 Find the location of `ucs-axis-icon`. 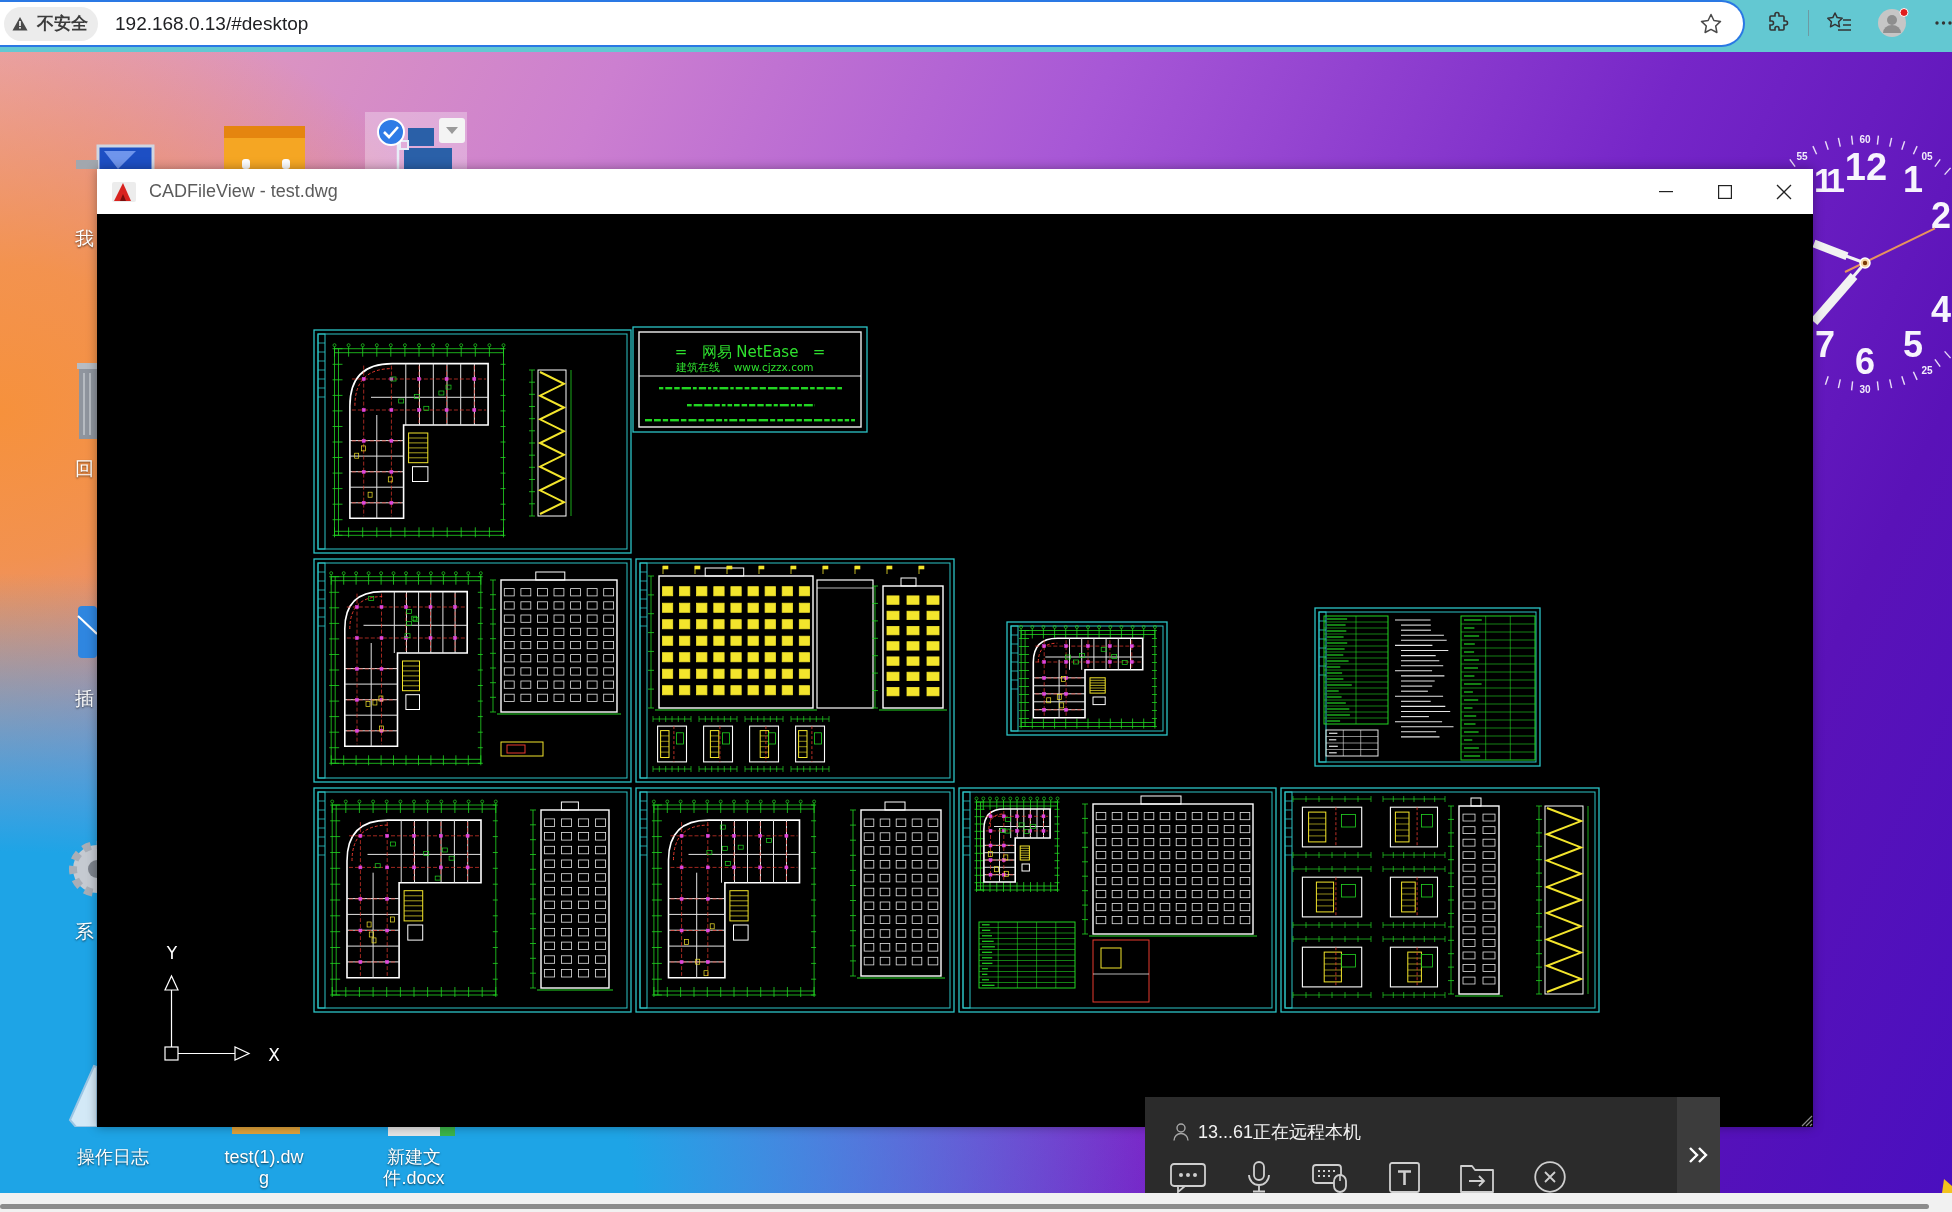

ucs-axis-icon is located at coordinates (207, 1017).